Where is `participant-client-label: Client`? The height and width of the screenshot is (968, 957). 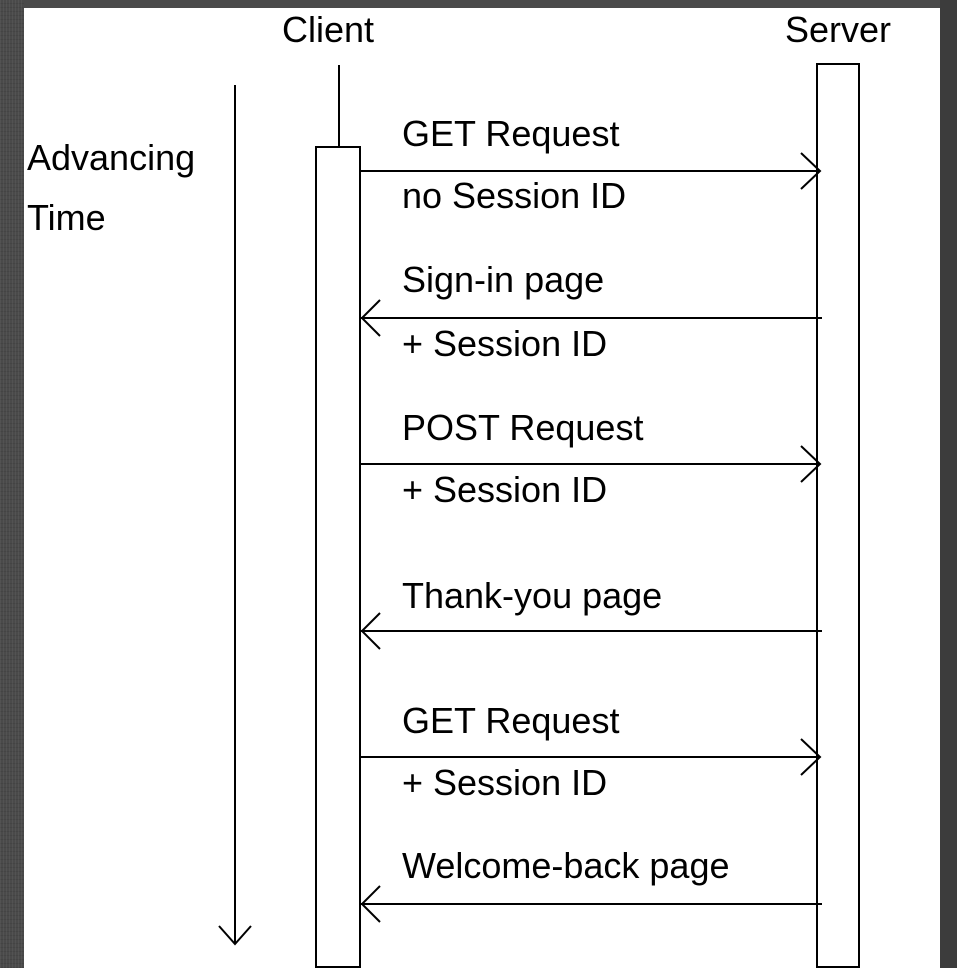
participant-client-label: Client is located at coordinates (328, 29).